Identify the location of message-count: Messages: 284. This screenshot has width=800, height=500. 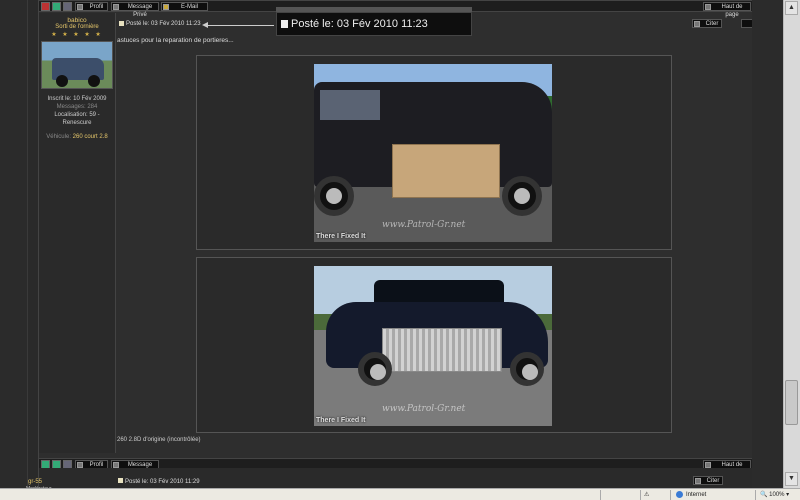
(77, 107).